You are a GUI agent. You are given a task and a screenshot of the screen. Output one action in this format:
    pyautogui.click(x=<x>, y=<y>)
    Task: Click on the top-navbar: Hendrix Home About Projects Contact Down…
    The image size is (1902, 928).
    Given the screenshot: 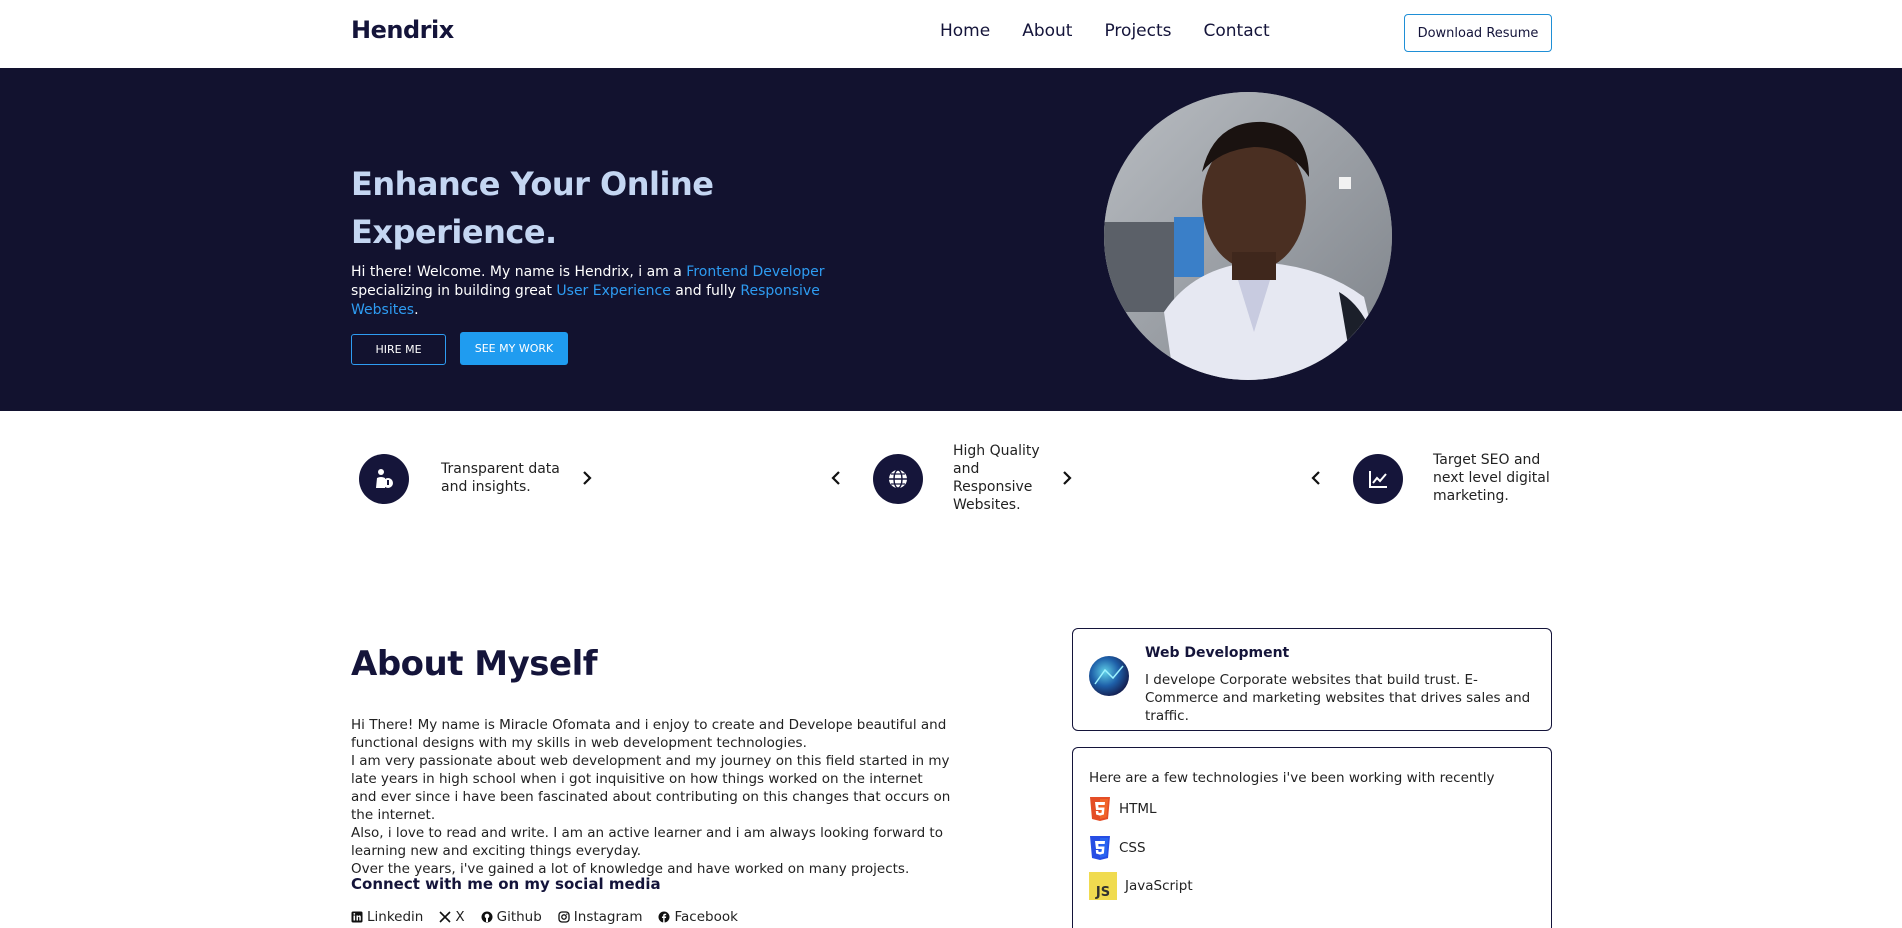 What is the action you would take?
    pyautogui.click(x=951, y=34)
    